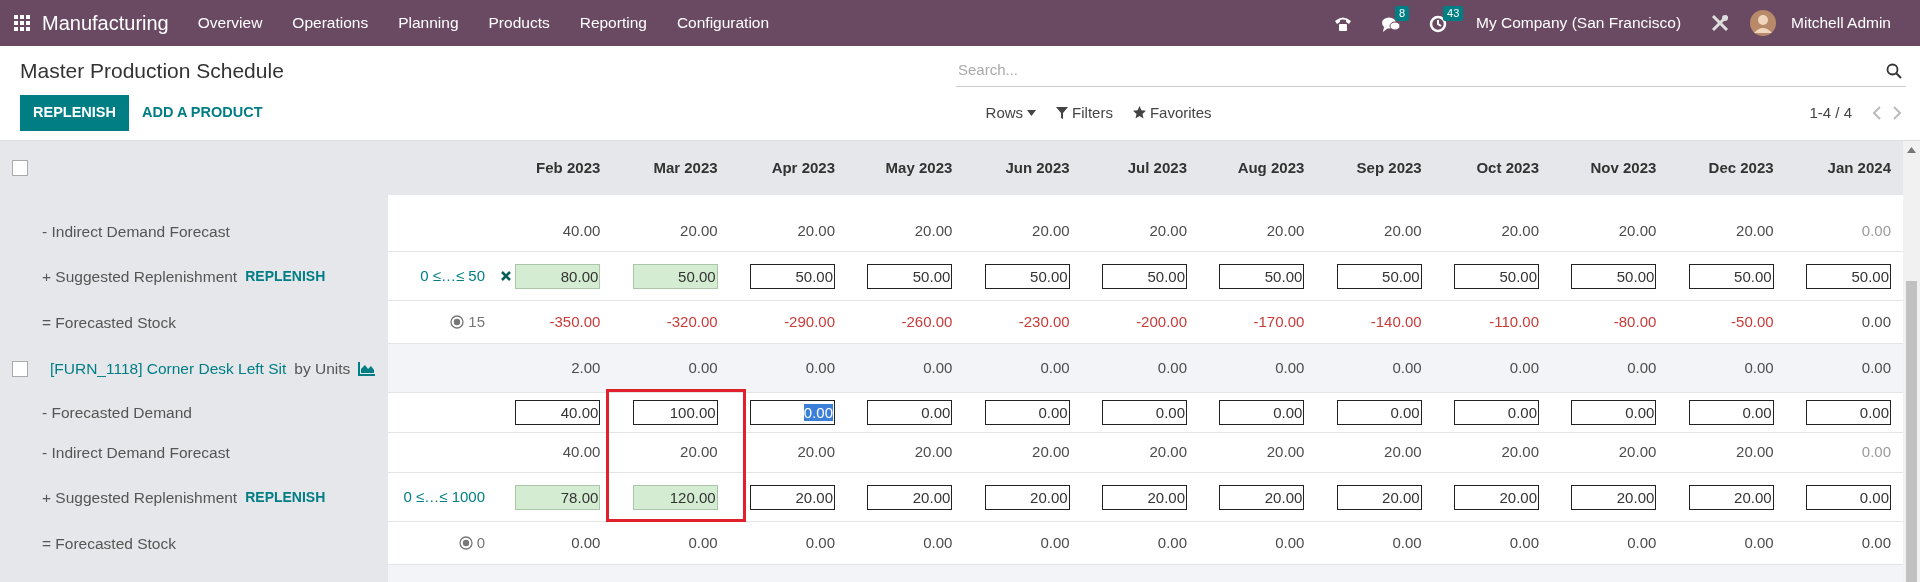 Image resolution: width=1920 pixels, height=582 pixels. Describe the element at coordinates (1911, 150) in the screenshot. I see `scroll-up-icon` at that location.